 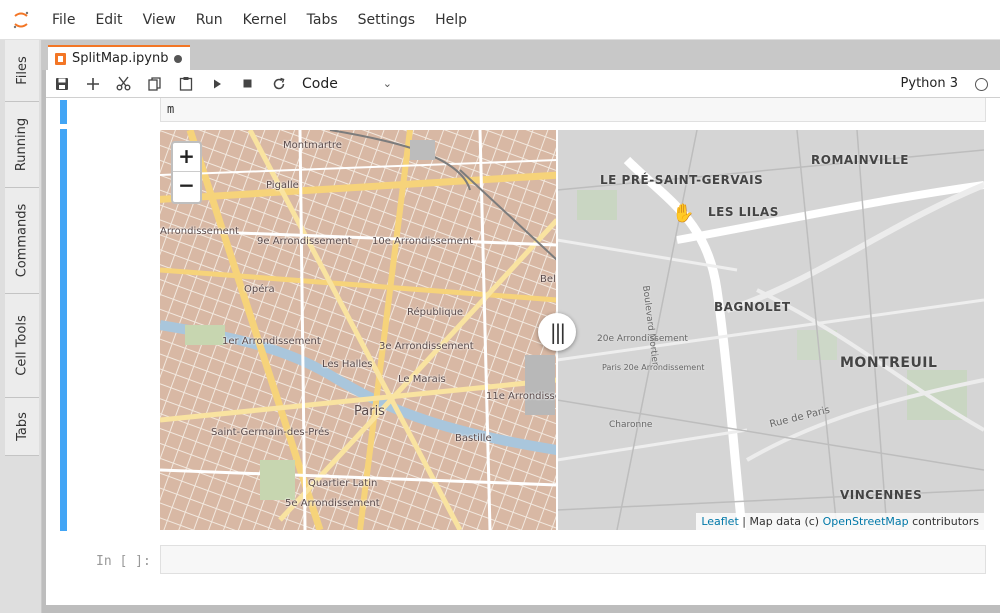 What do you see at coordinates (683, 213) in the screenshot?
I see `grab-cursor-icon: ✋` at bounding box center [683, 213].